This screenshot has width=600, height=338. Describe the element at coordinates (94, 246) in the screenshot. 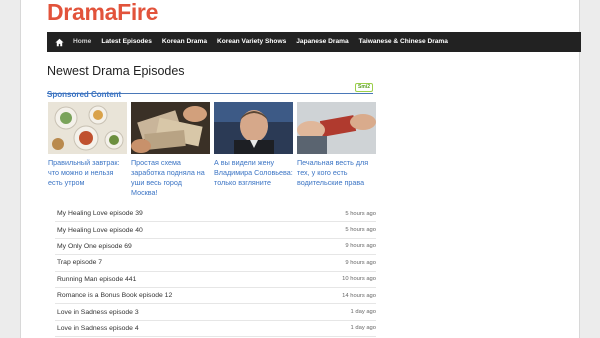

I see `episode-link: My Only One episode 69` at that location.